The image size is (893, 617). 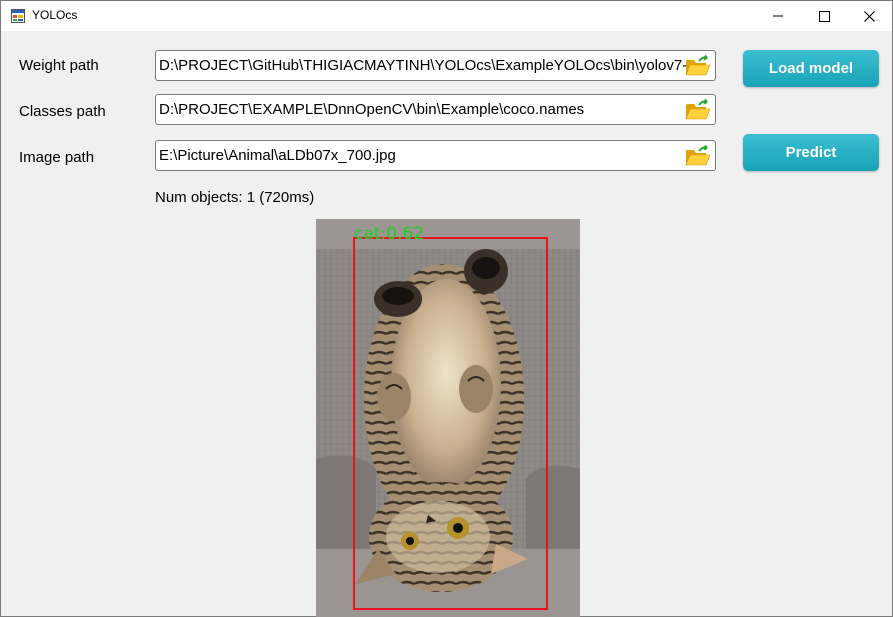 What do you see at coordinates (18, 16) in the screenshot?
I see `app-window-icon` at bounding box center [18, 16].